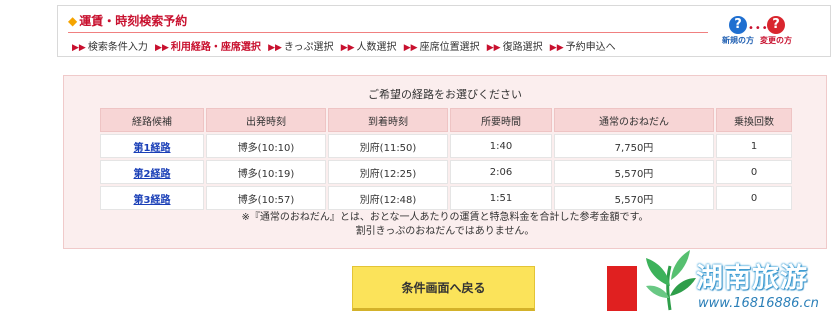  Describe the element at coordinates (266, 146) in the screenshot. I see `depart-cell: 博多(10:10)` at that location.